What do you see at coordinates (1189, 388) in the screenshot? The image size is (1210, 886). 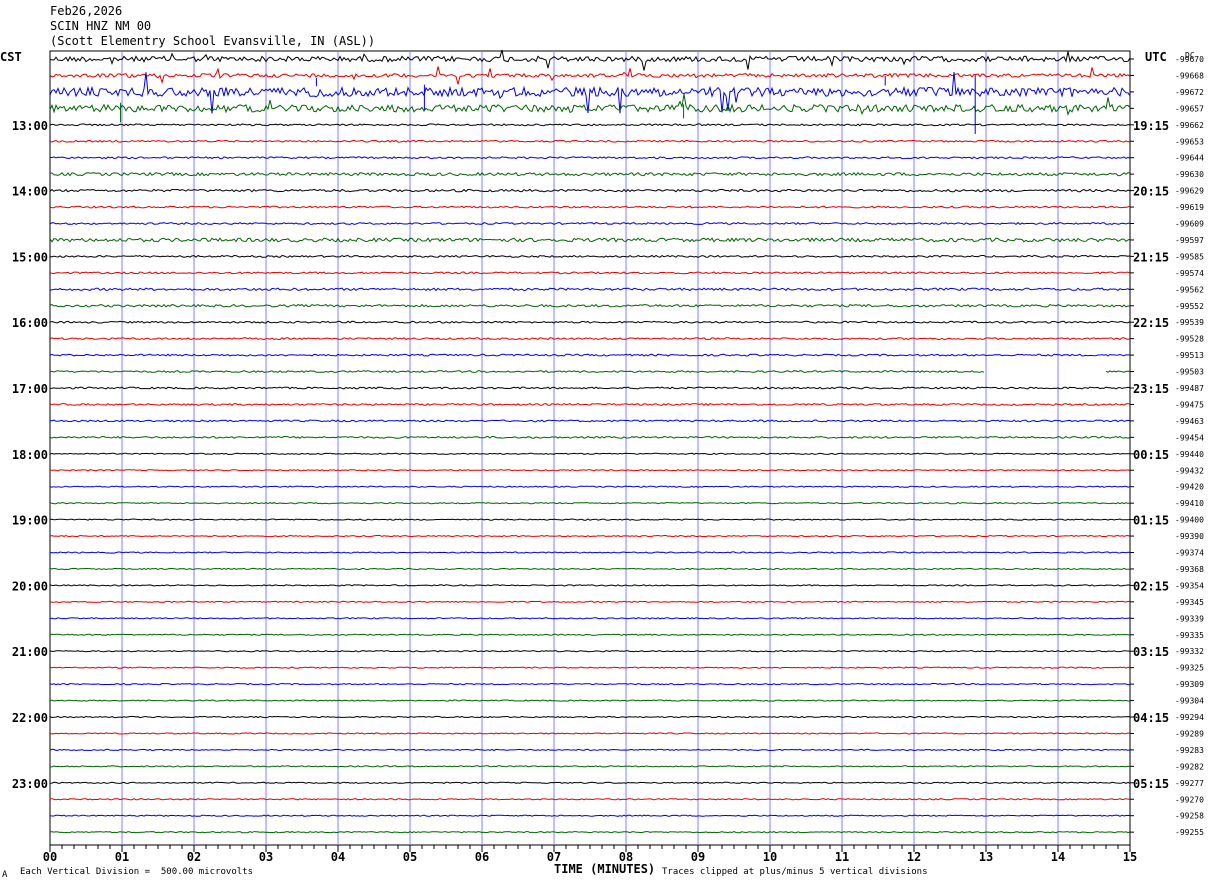 I see `dc-offset-label: -99487` at bounding box center [1189, 388].